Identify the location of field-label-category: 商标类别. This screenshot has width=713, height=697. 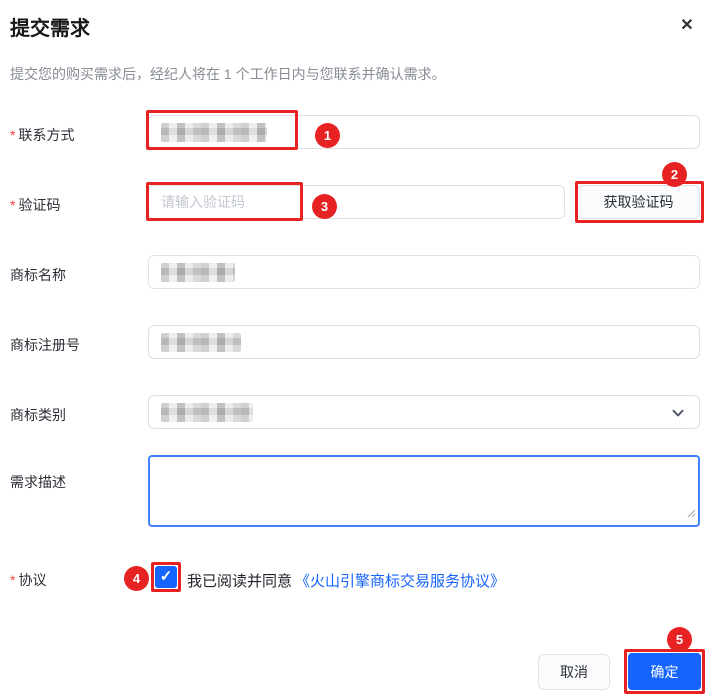
(38, 415).